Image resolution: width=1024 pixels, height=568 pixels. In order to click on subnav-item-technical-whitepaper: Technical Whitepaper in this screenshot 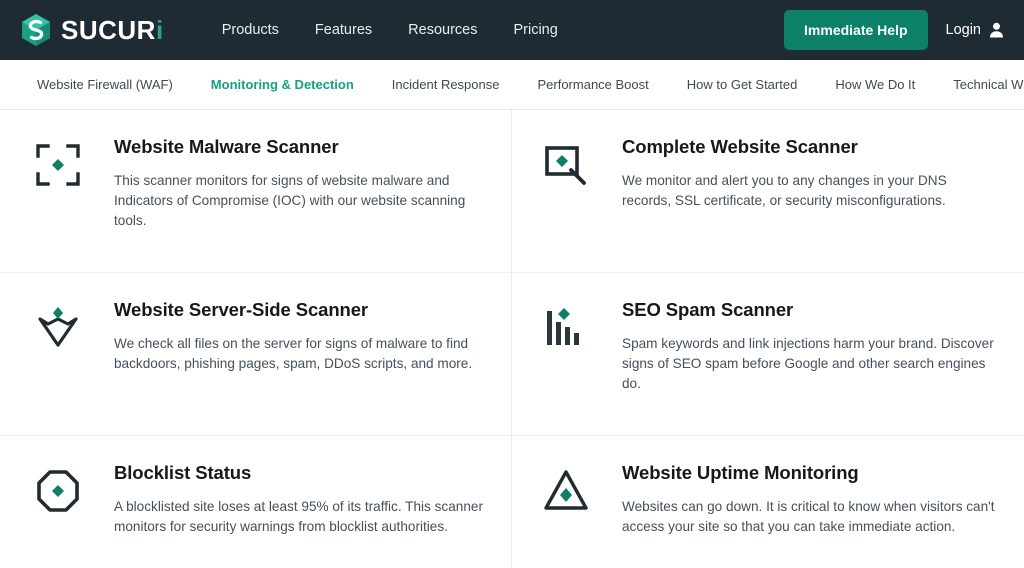, I will do `click(979, 84)`.